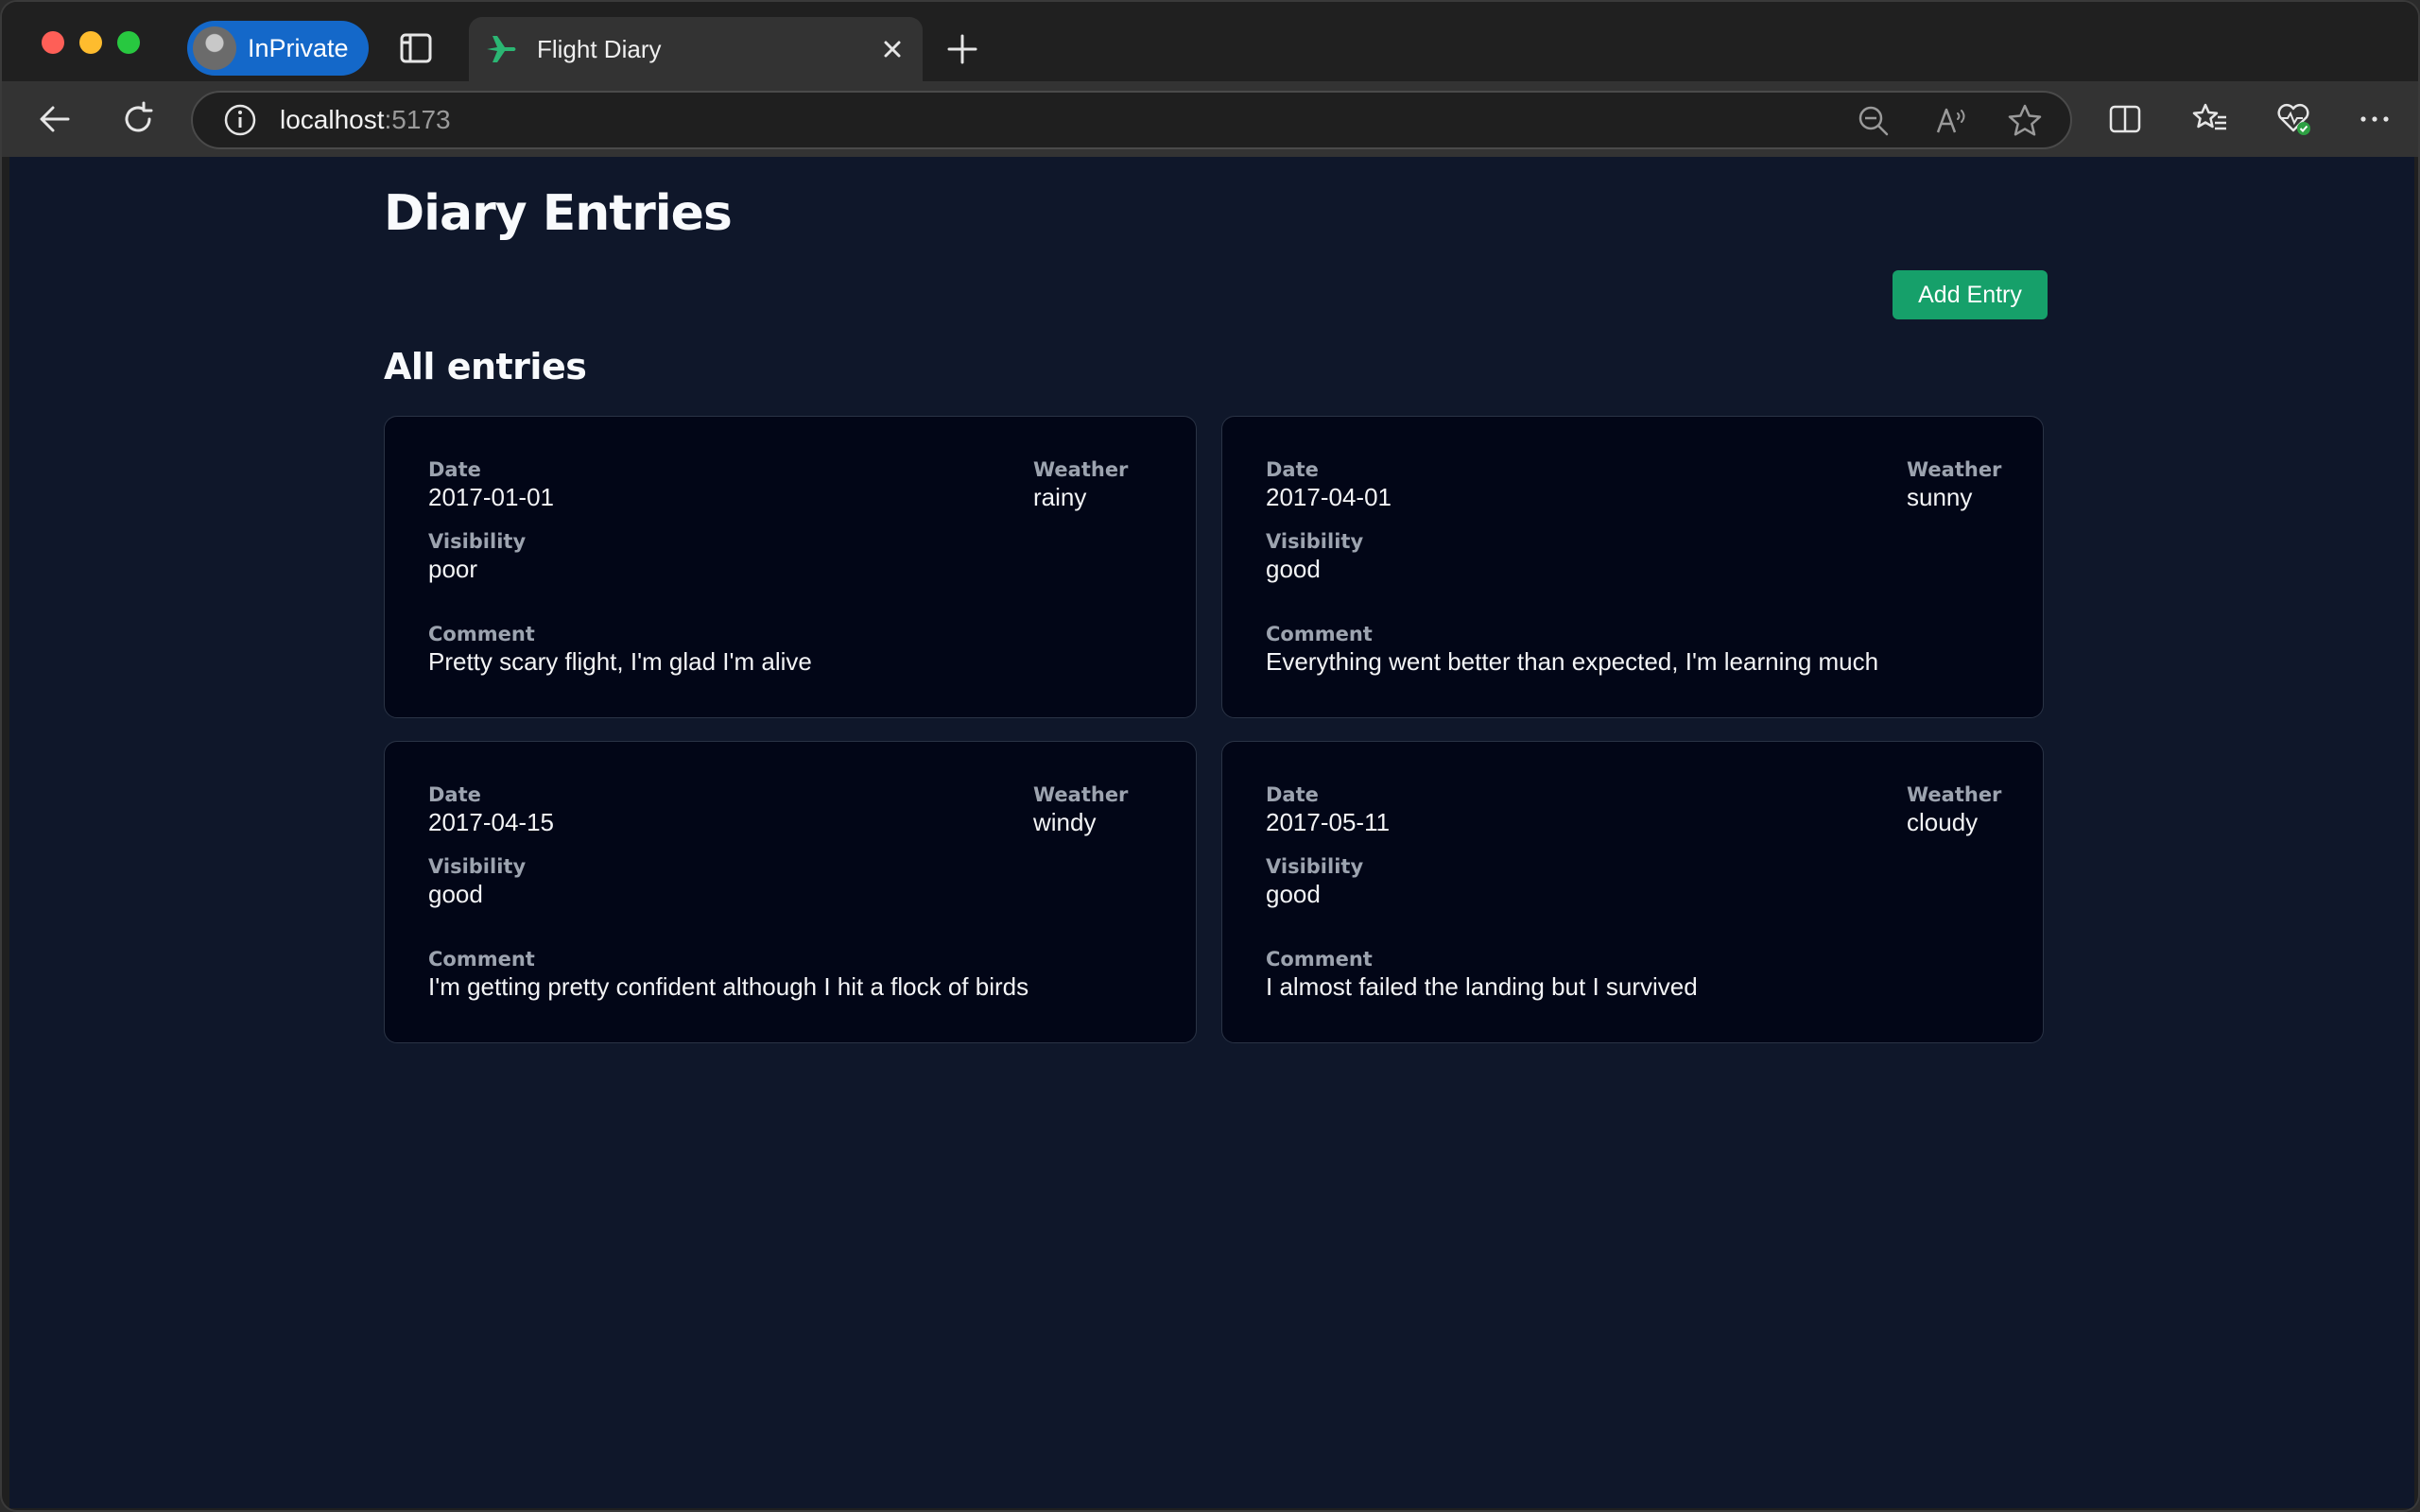 This screenshot has width=2420, height=1512. What do you see at coordinates (453, 569) in the screenshot?
I see `visibility-value: poor` at bounding box center [453, 569].